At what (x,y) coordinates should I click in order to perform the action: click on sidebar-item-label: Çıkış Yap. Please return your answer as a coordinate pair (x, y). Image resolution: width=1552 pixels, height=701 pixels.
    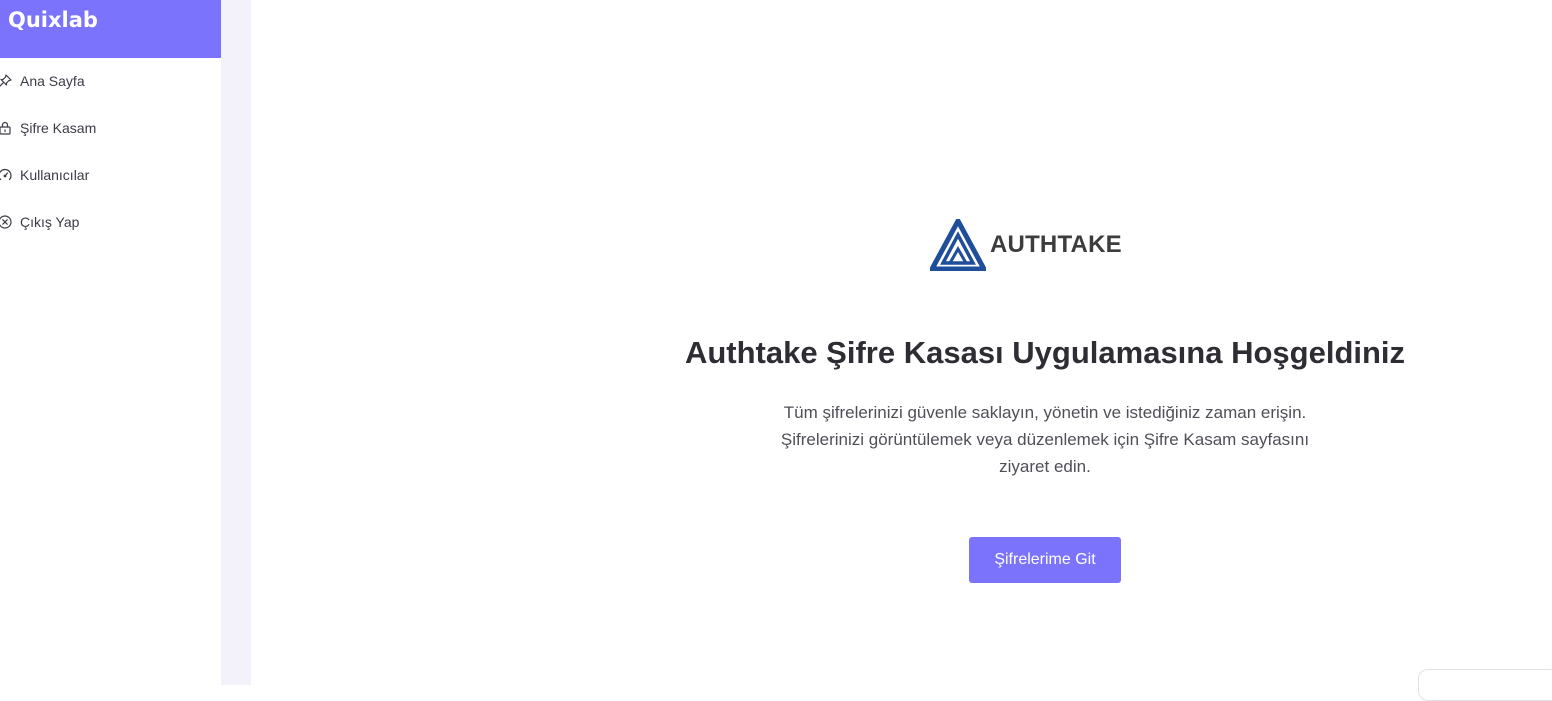
    Looking at the image, I should click on (50, 222).